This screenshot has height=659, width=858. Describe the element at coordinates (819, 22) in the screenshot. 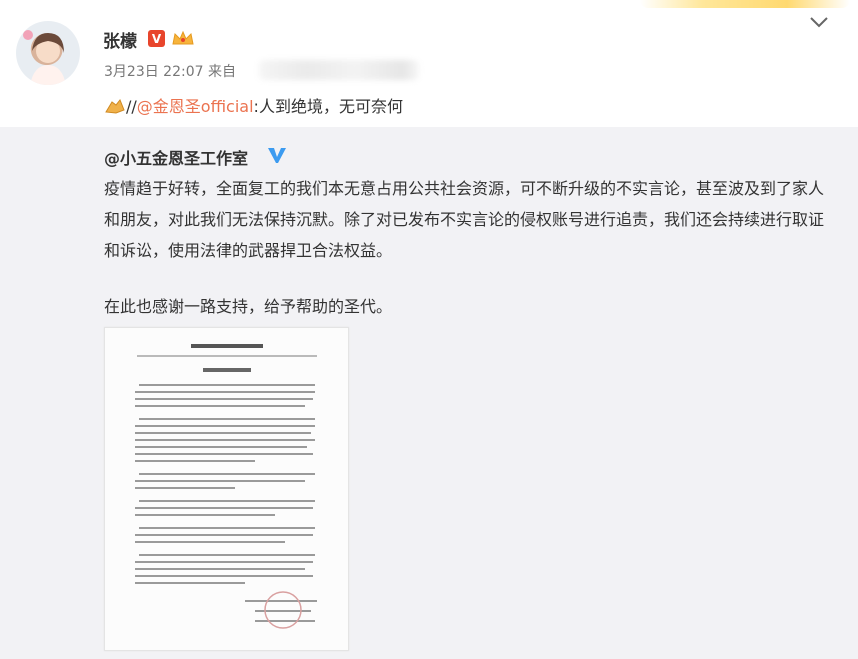

I see `chevron-down-icon` at that location.